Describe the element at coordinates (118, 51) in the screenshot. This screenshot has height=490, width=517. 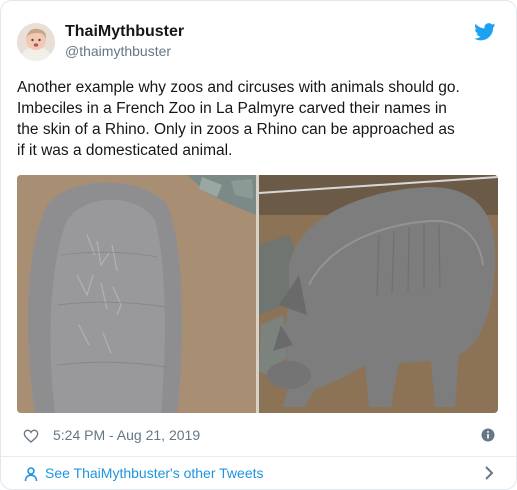
I see `user-handle: @thaimythbuster` at that location.